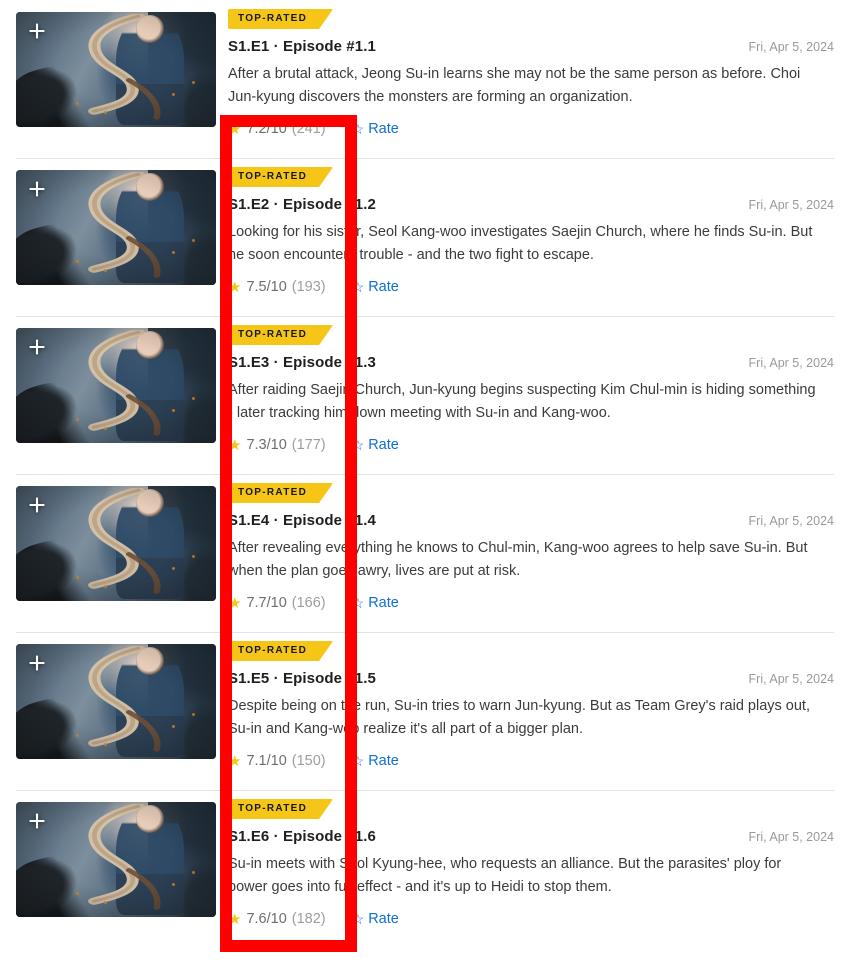  Describe the element at coordinates (308, 603) in the screenshot. I see `rating-vote-count: (166)` at that location.